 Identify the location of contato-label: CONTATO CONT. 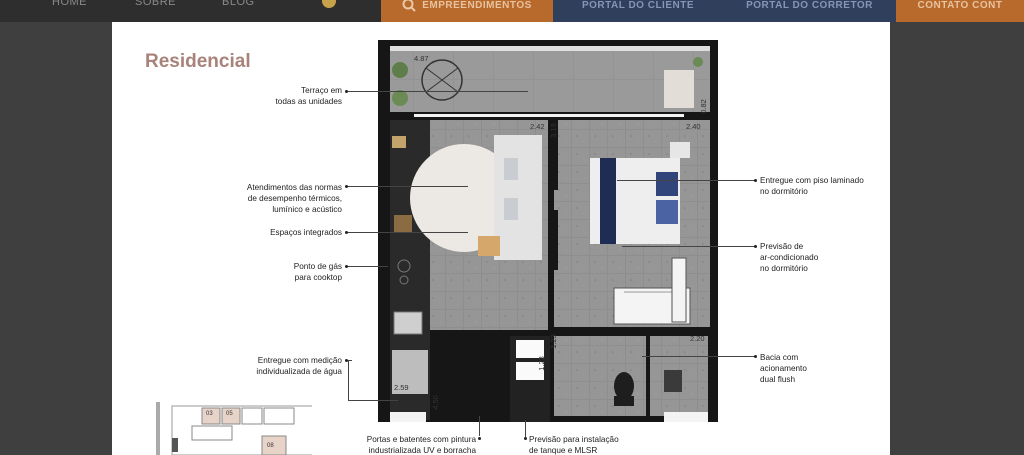
(960, 5).